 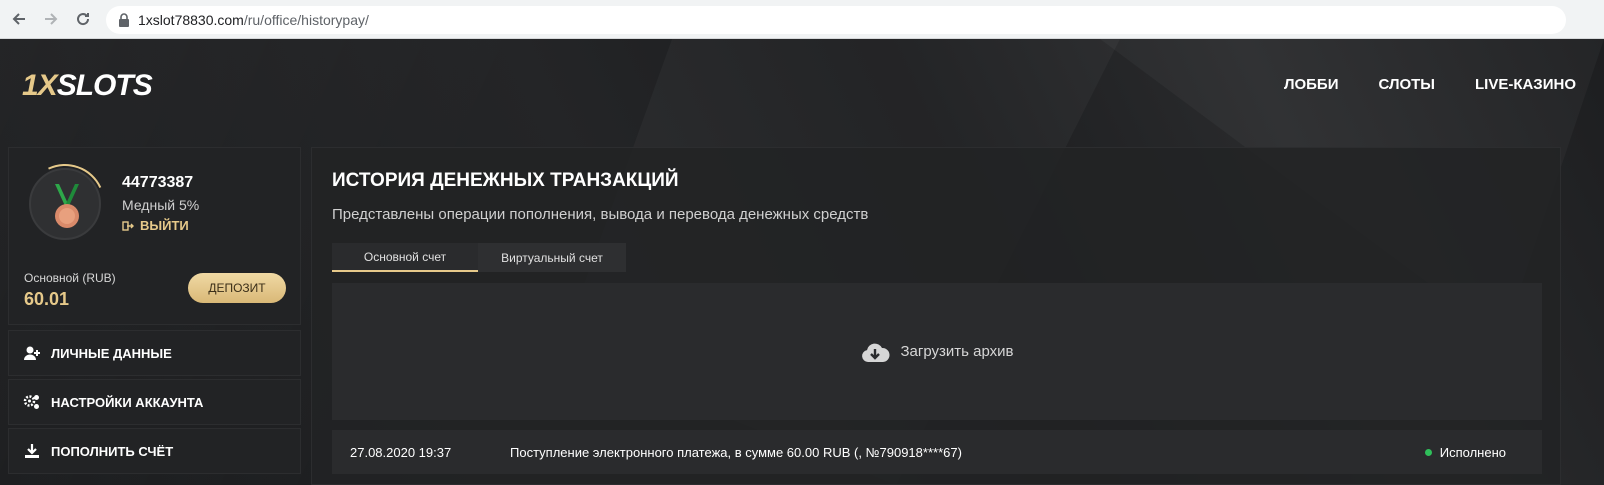 I want to click on top-nav: ЛОББИ СЛОТЫ LIVE-КАЗИНО, so click(x=1430, y=84).